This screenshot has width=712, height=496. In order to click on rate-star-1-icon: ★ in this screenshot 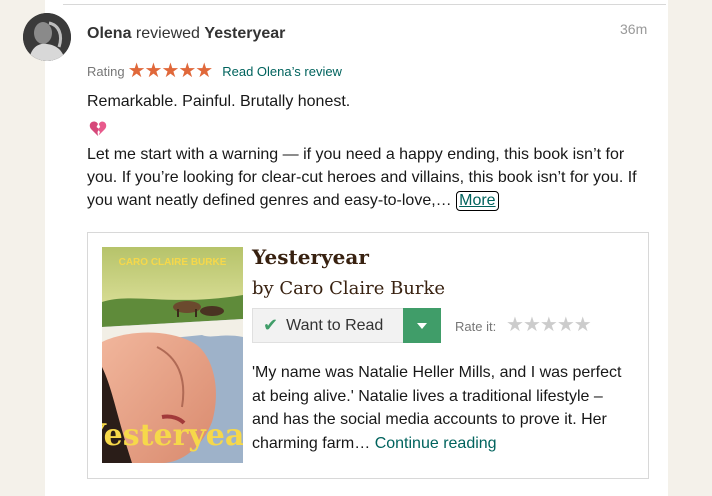, I will do `click(515, 325)`.